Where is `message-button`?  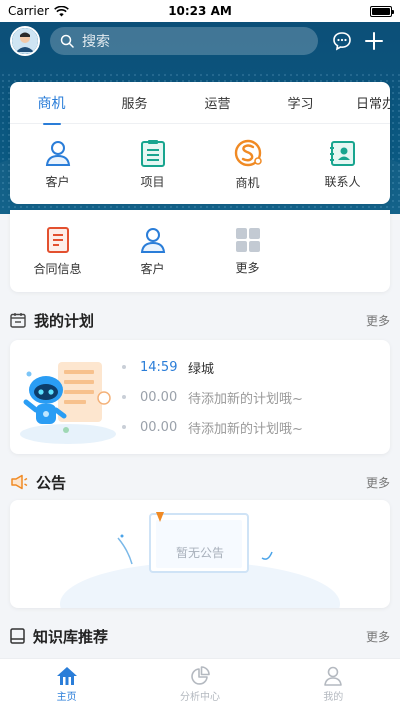 message-button is located at coordinates (342, 41).